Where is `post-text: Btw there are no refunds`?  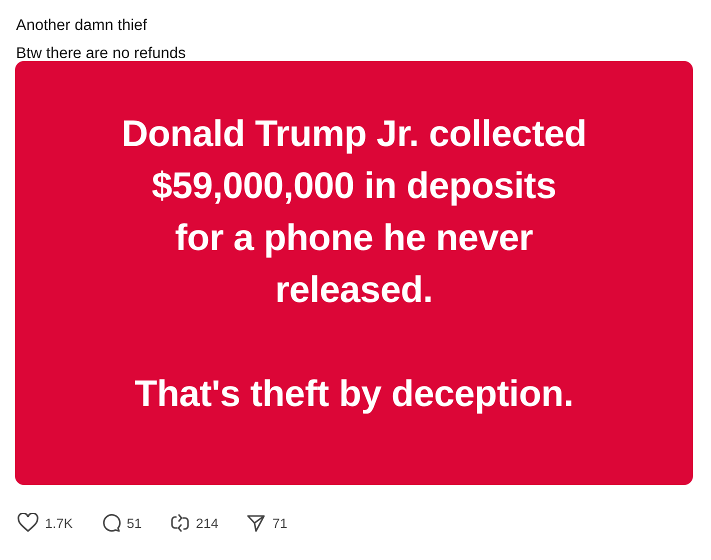 post-text: Btw there are no refunds is located at coordinates (101, 54).